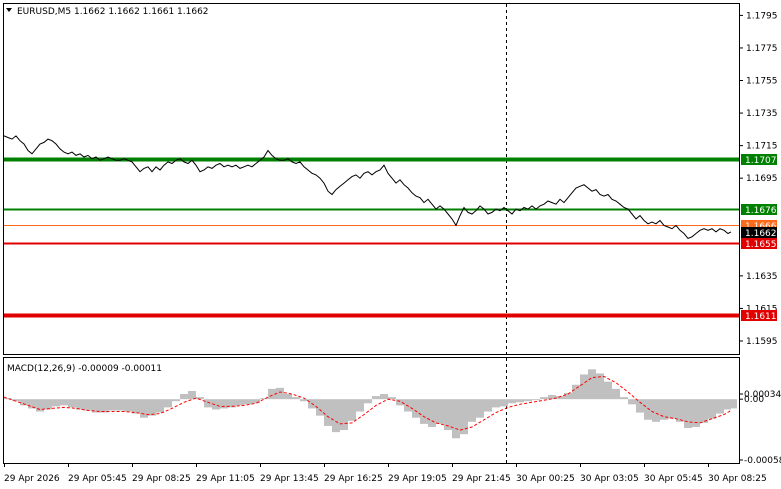 The width and height of the screenshot is (781, 489). I want to click on price-tick-label: 1.1755, so click(762, 82).